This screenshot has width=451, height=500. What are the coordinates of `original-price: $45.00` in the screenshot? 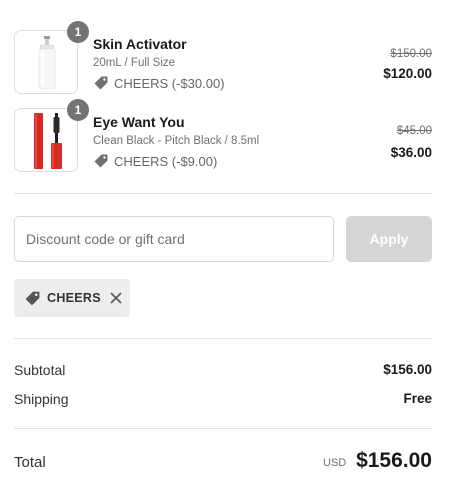 It's located at (414, 131).